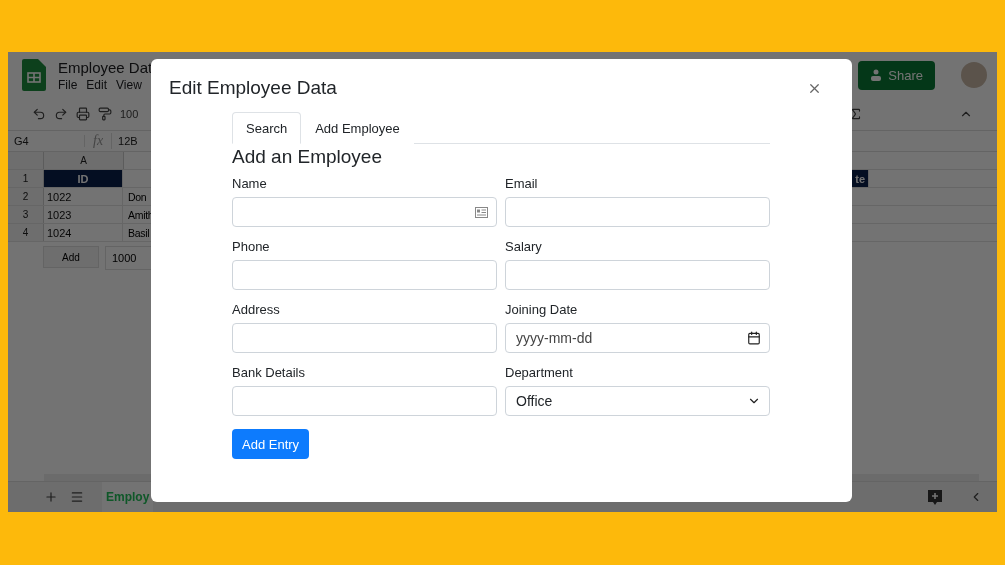 Image resolution: width=1005 pixels, height=565 pixels. Describe the element at coordinates (83, 214) in the screenshot. I see `table-cell: 1023` at that location.